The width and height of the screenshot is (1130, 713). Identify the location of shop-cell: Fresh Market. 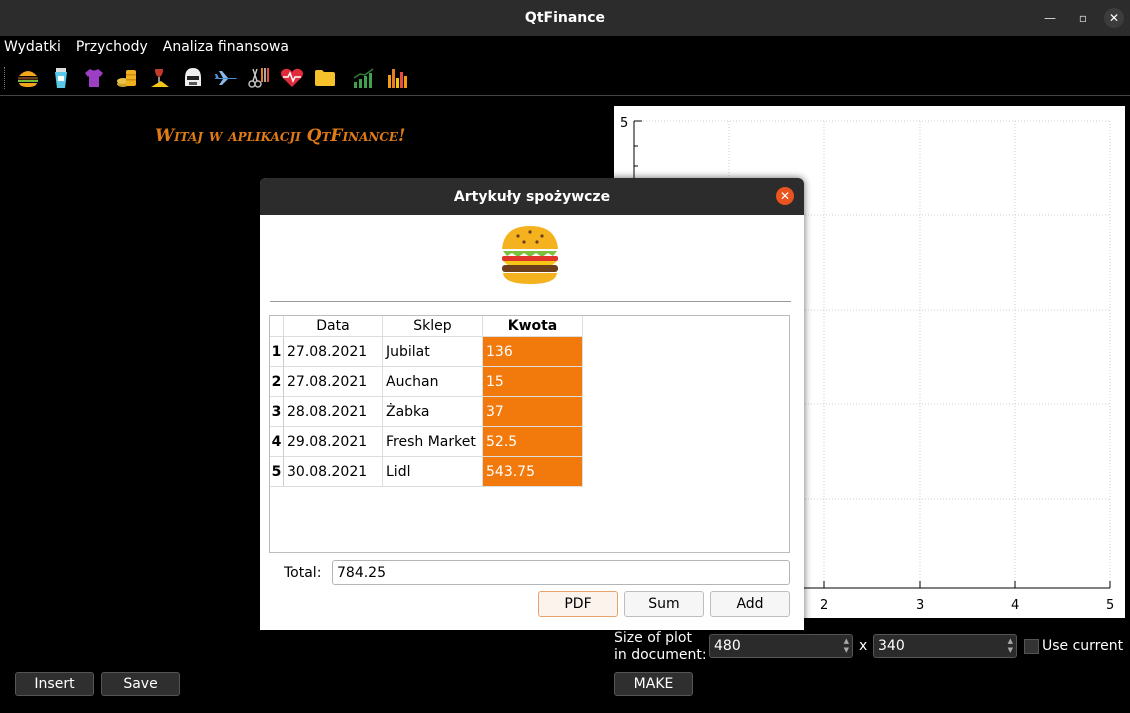
(433, 442).